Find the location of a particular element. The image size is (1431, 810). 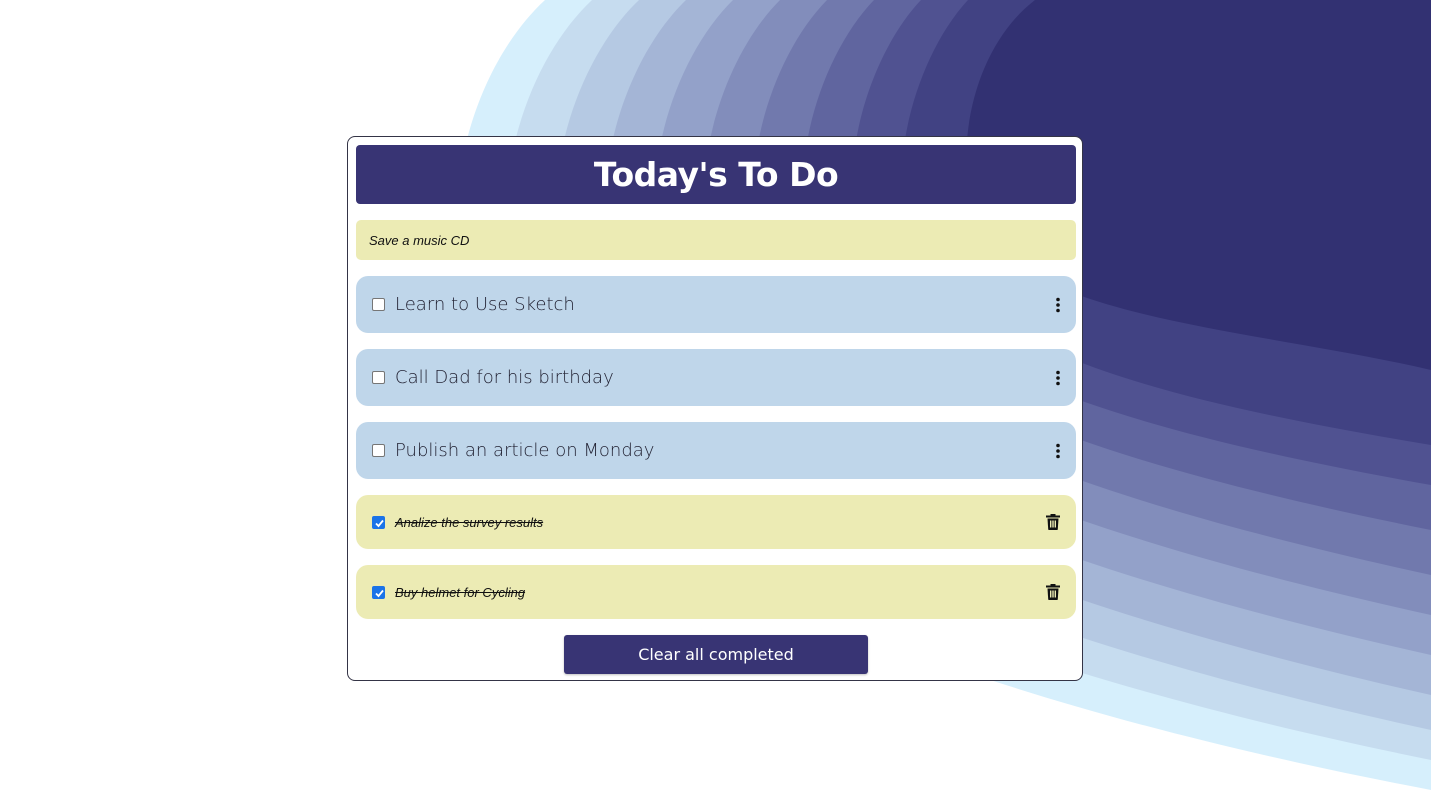

page-title: Today's To Do is located at coordinates (716, 174).